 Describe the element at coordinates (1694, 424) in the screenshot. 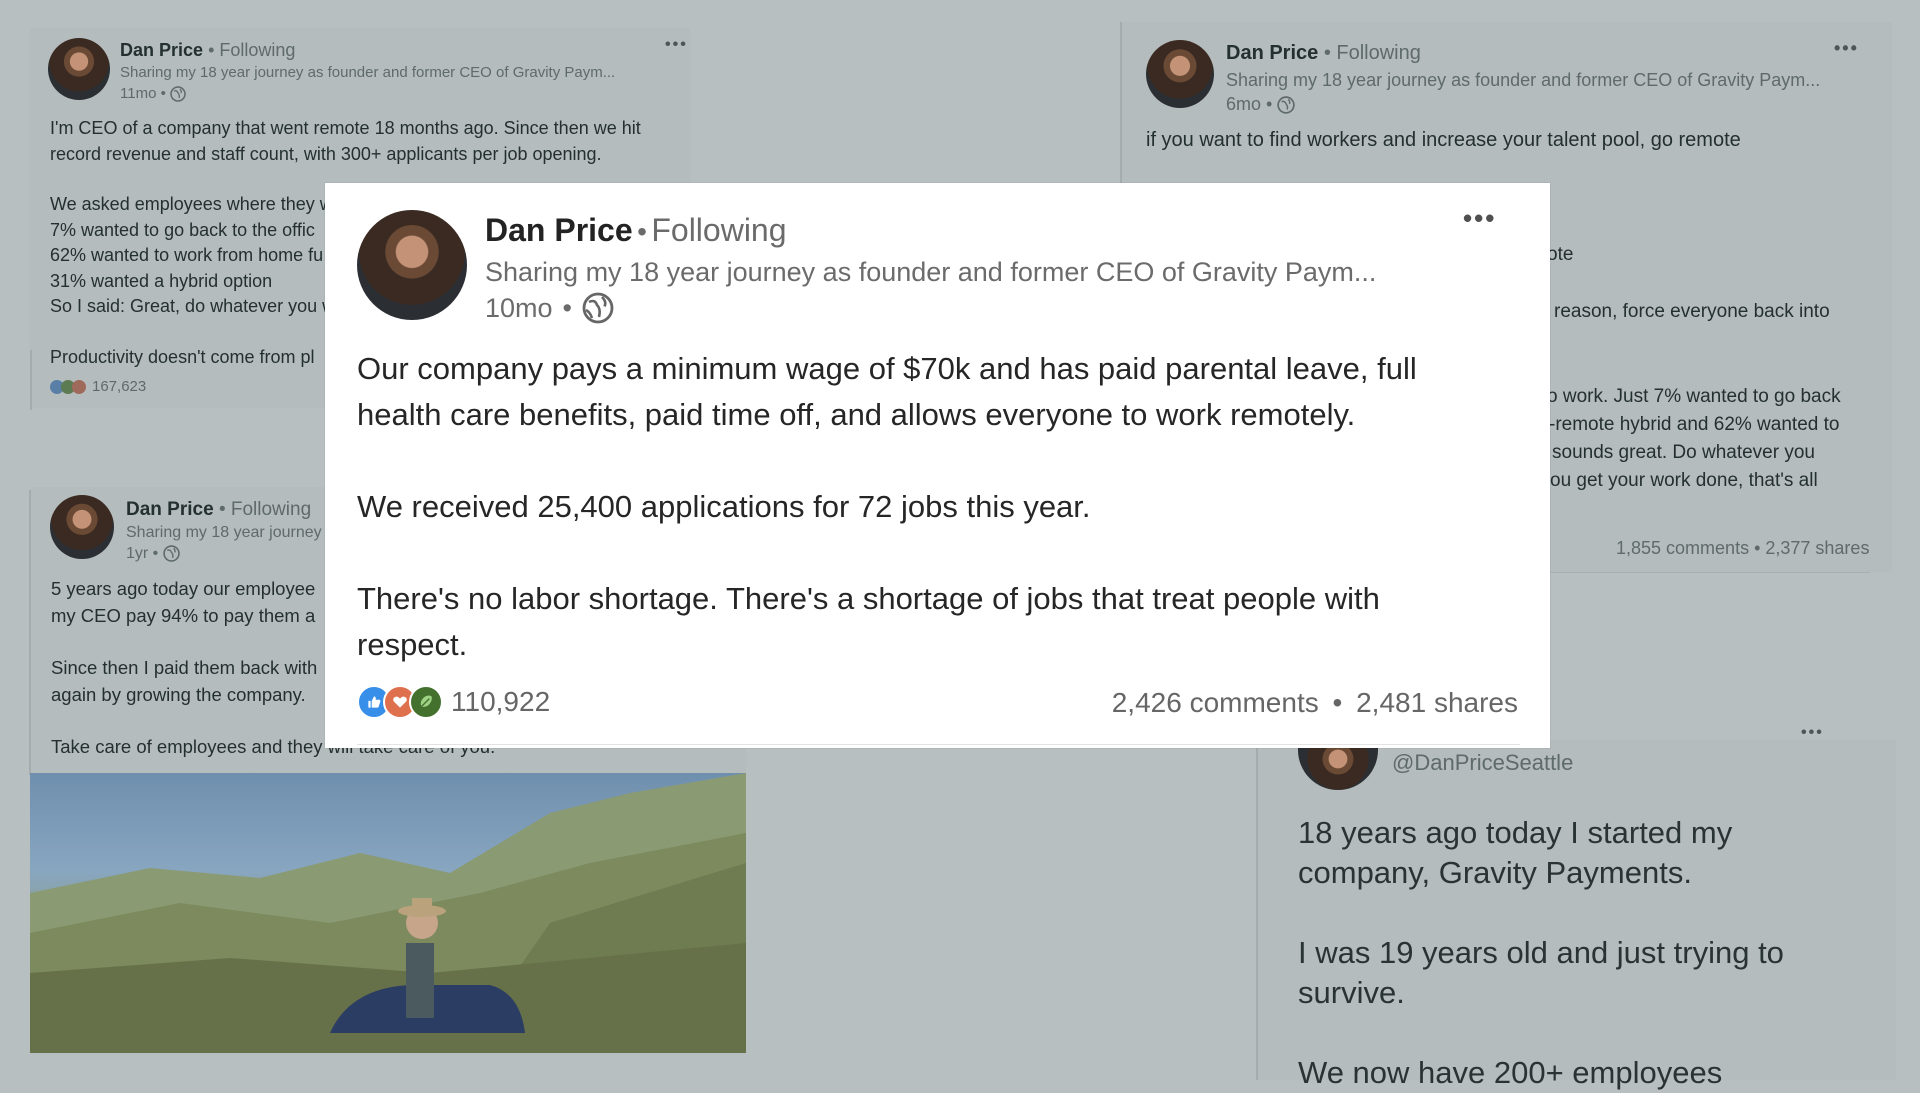

I see `body-fragment: -remote hybrid and 62% wanted to` at that location.